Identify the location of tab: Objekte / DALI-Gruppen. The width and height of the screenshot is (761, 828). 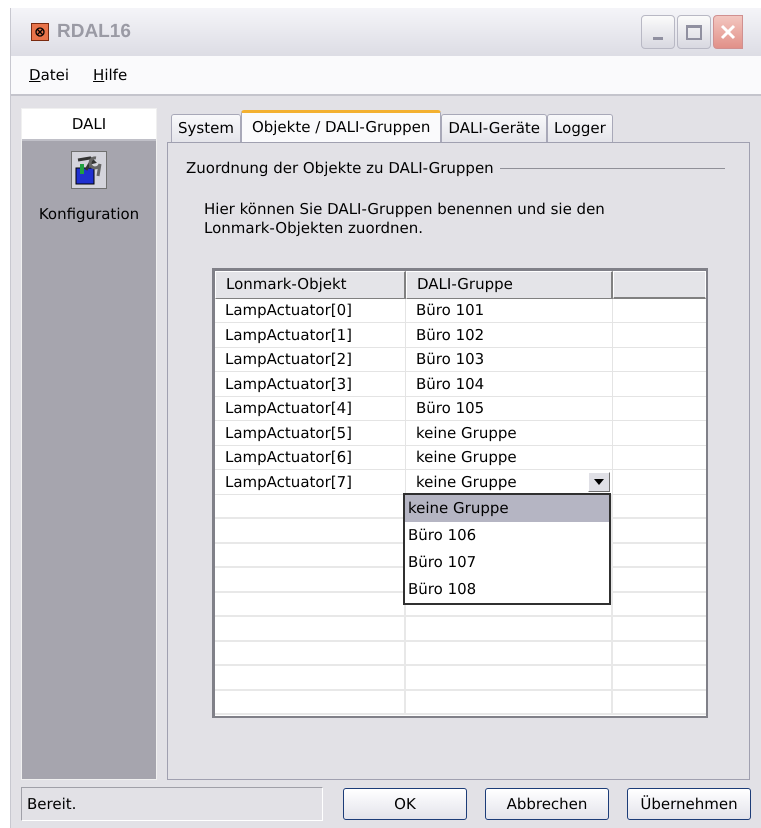
(341, 126).